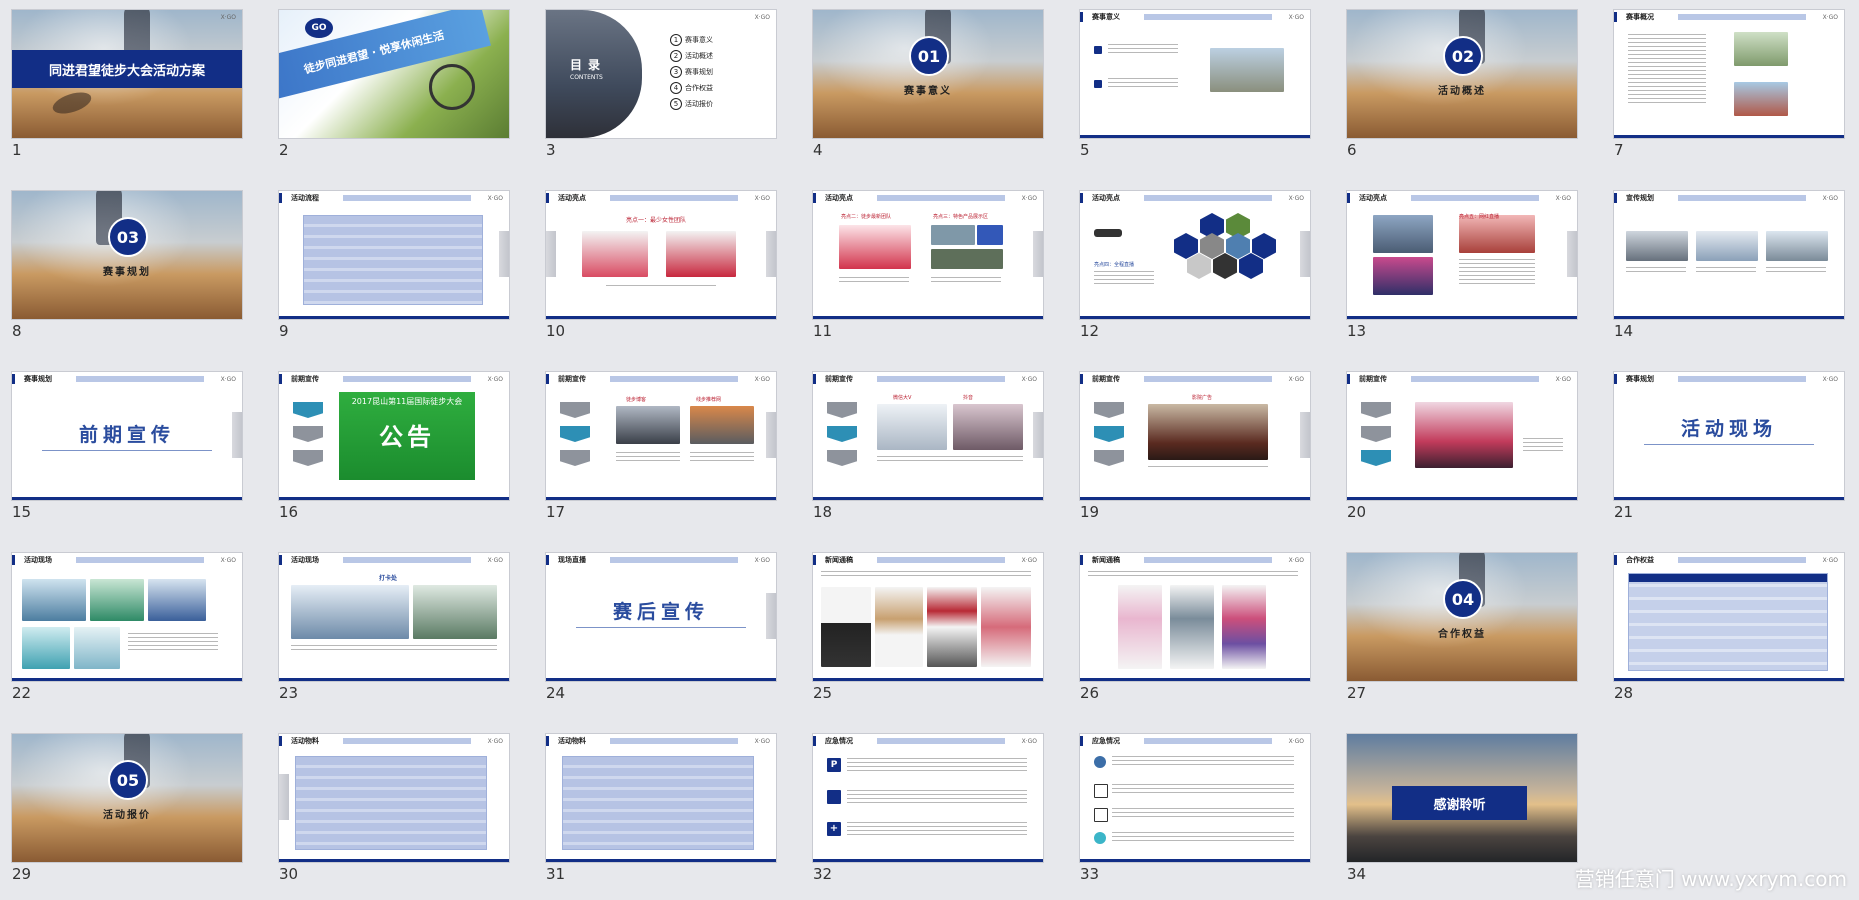 This screenshot has width=1859, height=900. I want to click on slide-18: 前期宣传 X·GO 微信大V 抖音, so click(928, 436).